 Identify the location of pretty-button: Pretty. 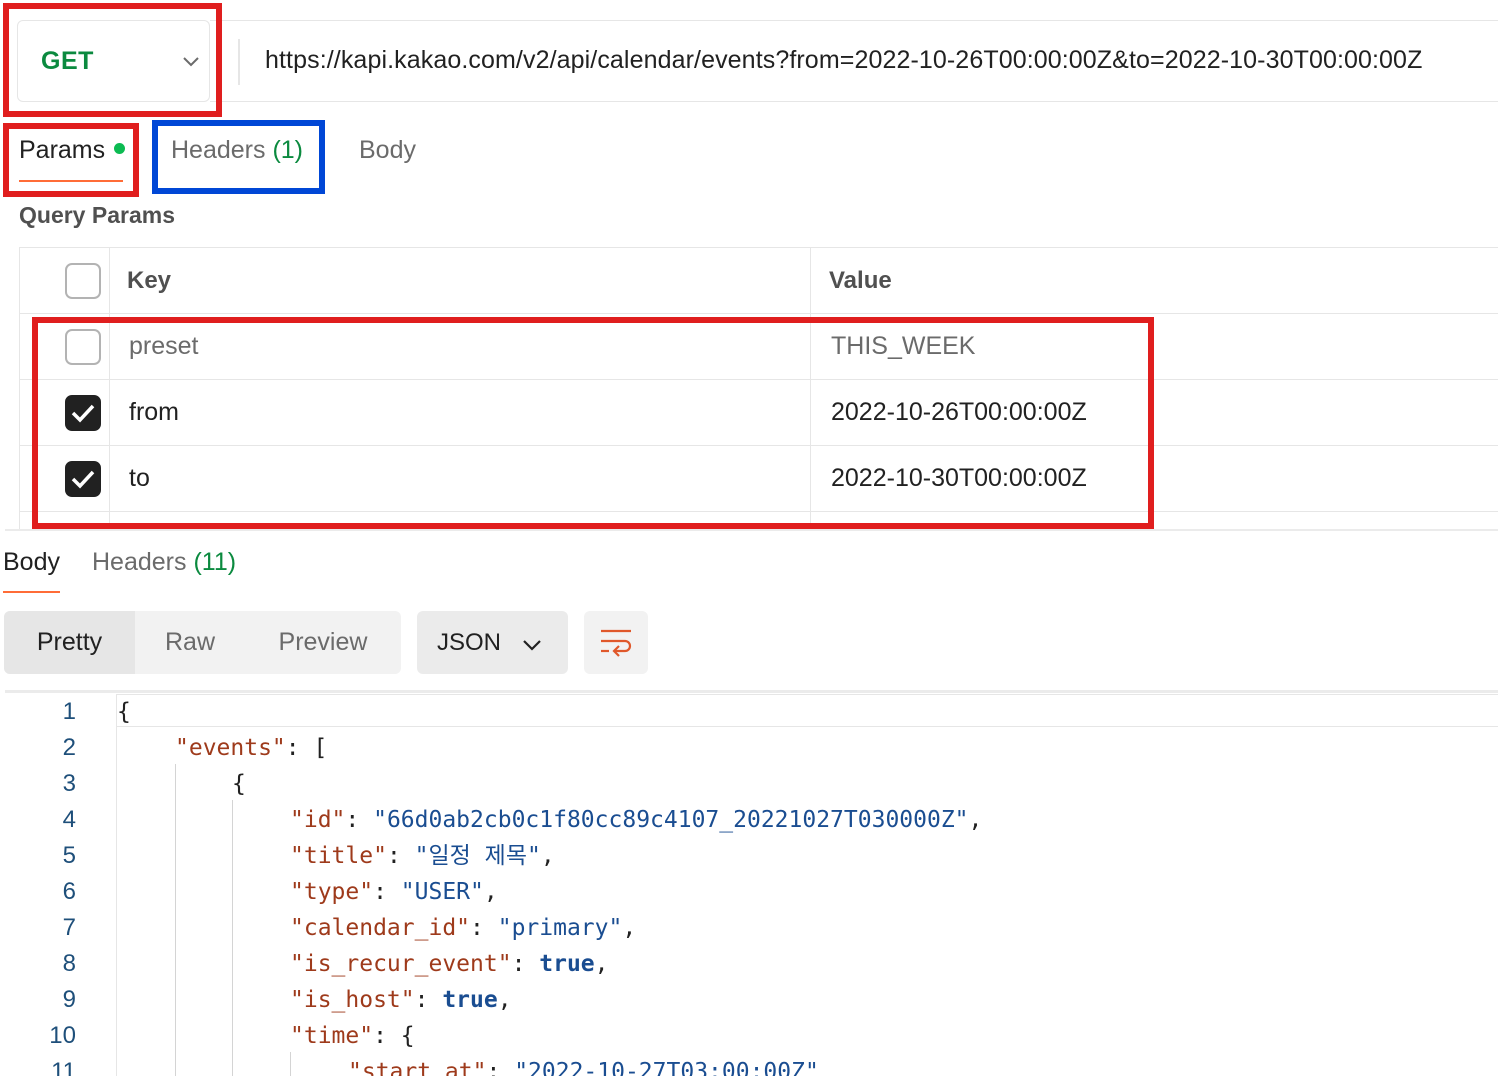
(69, 642).